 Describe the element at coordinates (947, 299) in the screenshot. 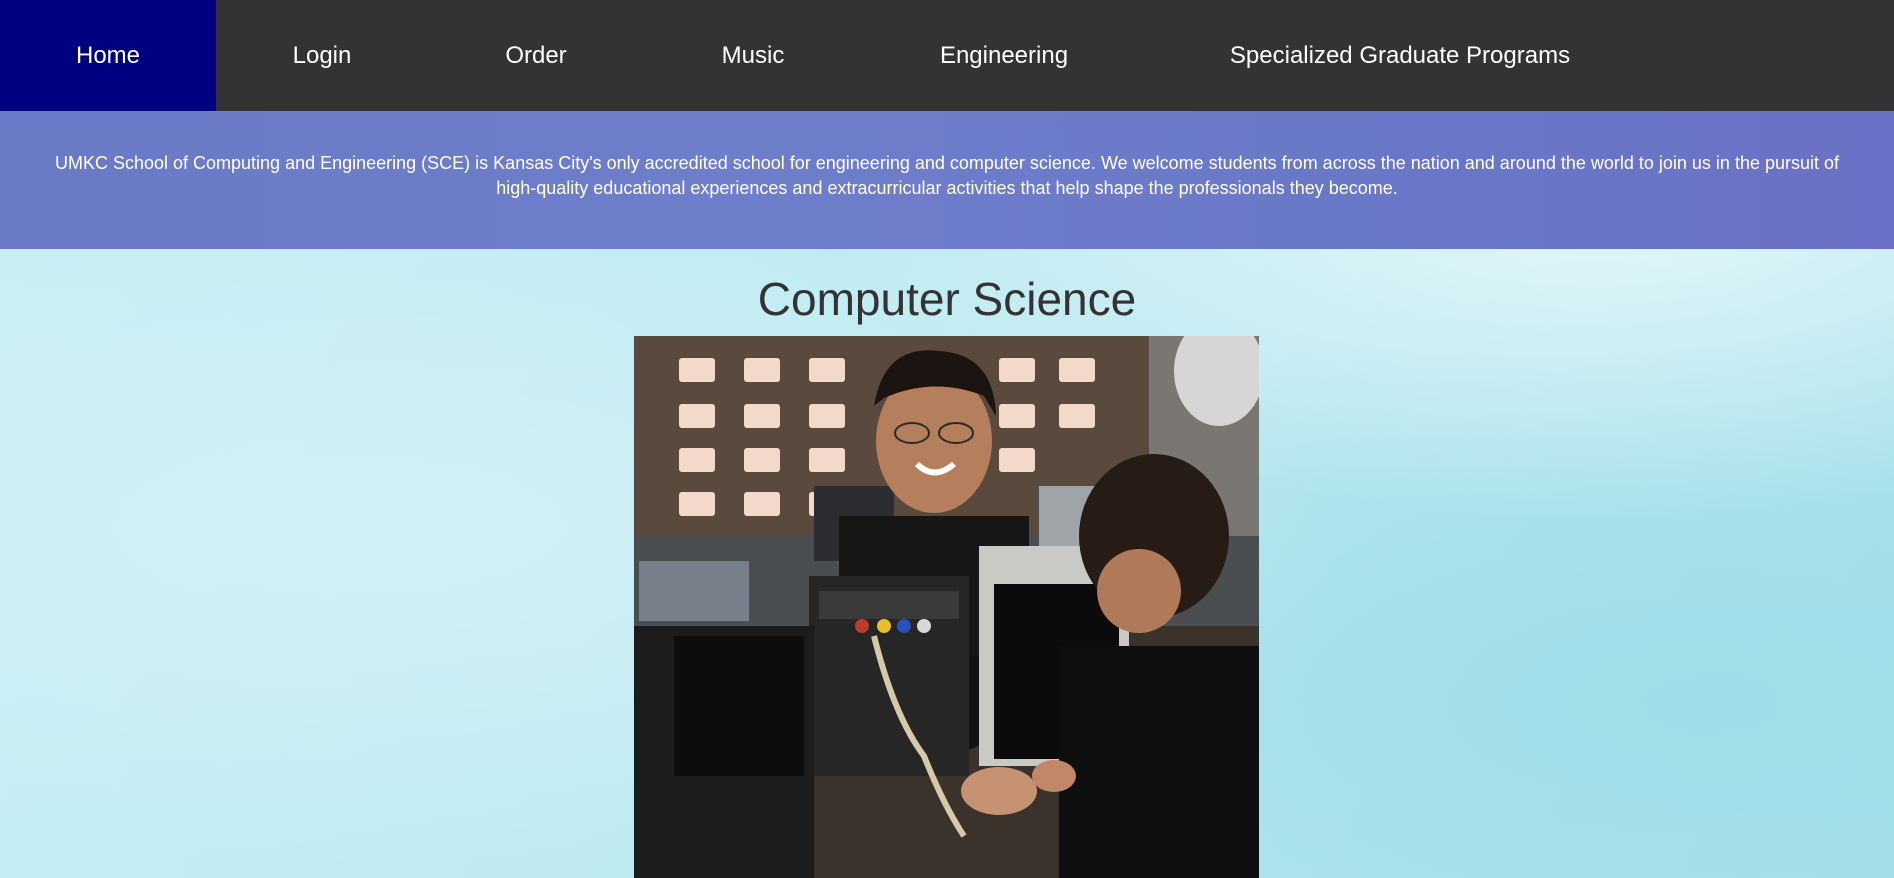

I see `page-title: Computer Science` at that location.